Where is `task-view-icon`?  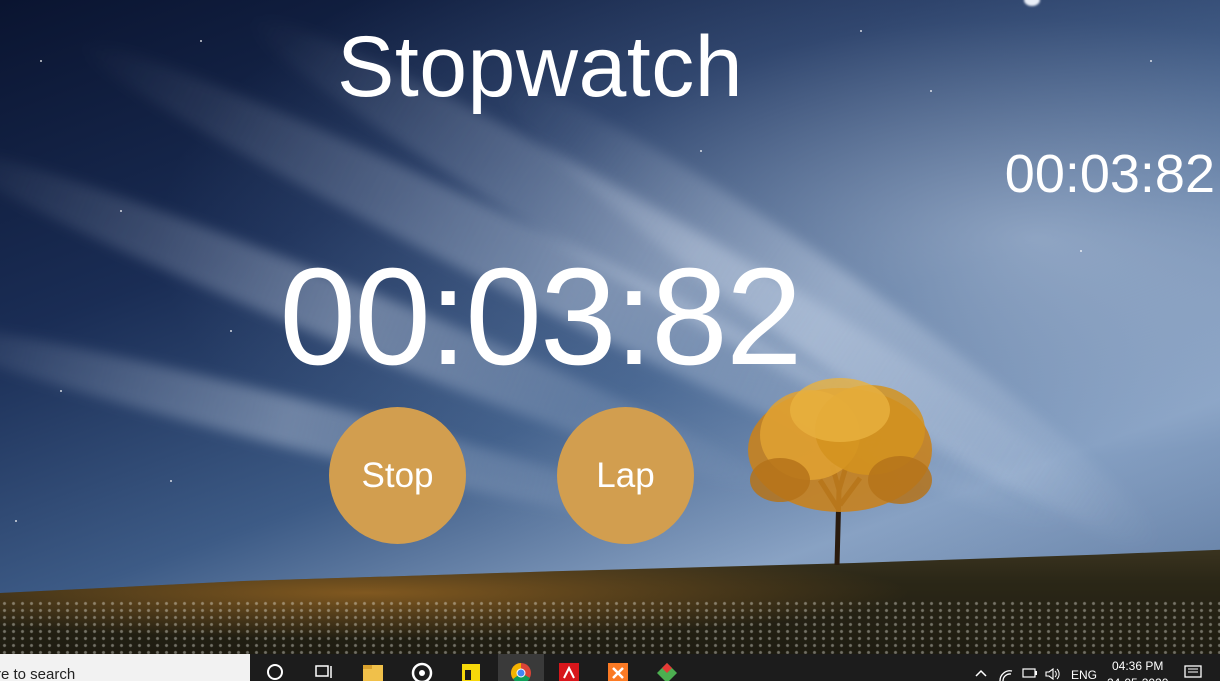 task-view-icon is located at coordinates (324, 671).